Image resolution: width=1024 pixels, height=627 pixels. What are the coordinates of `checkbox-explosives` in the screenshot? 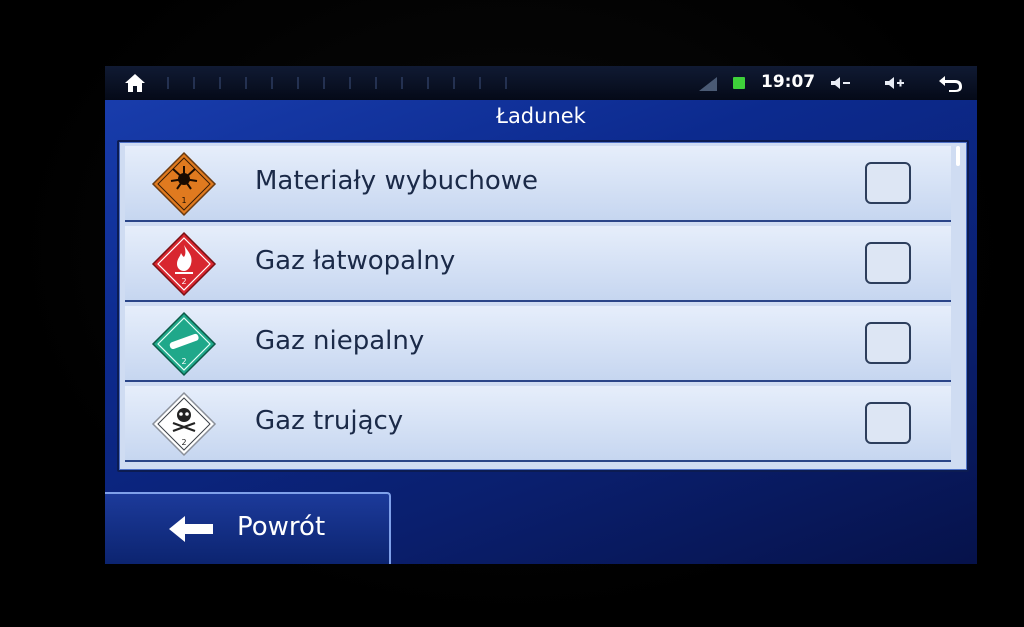 It's located at (888, 183).